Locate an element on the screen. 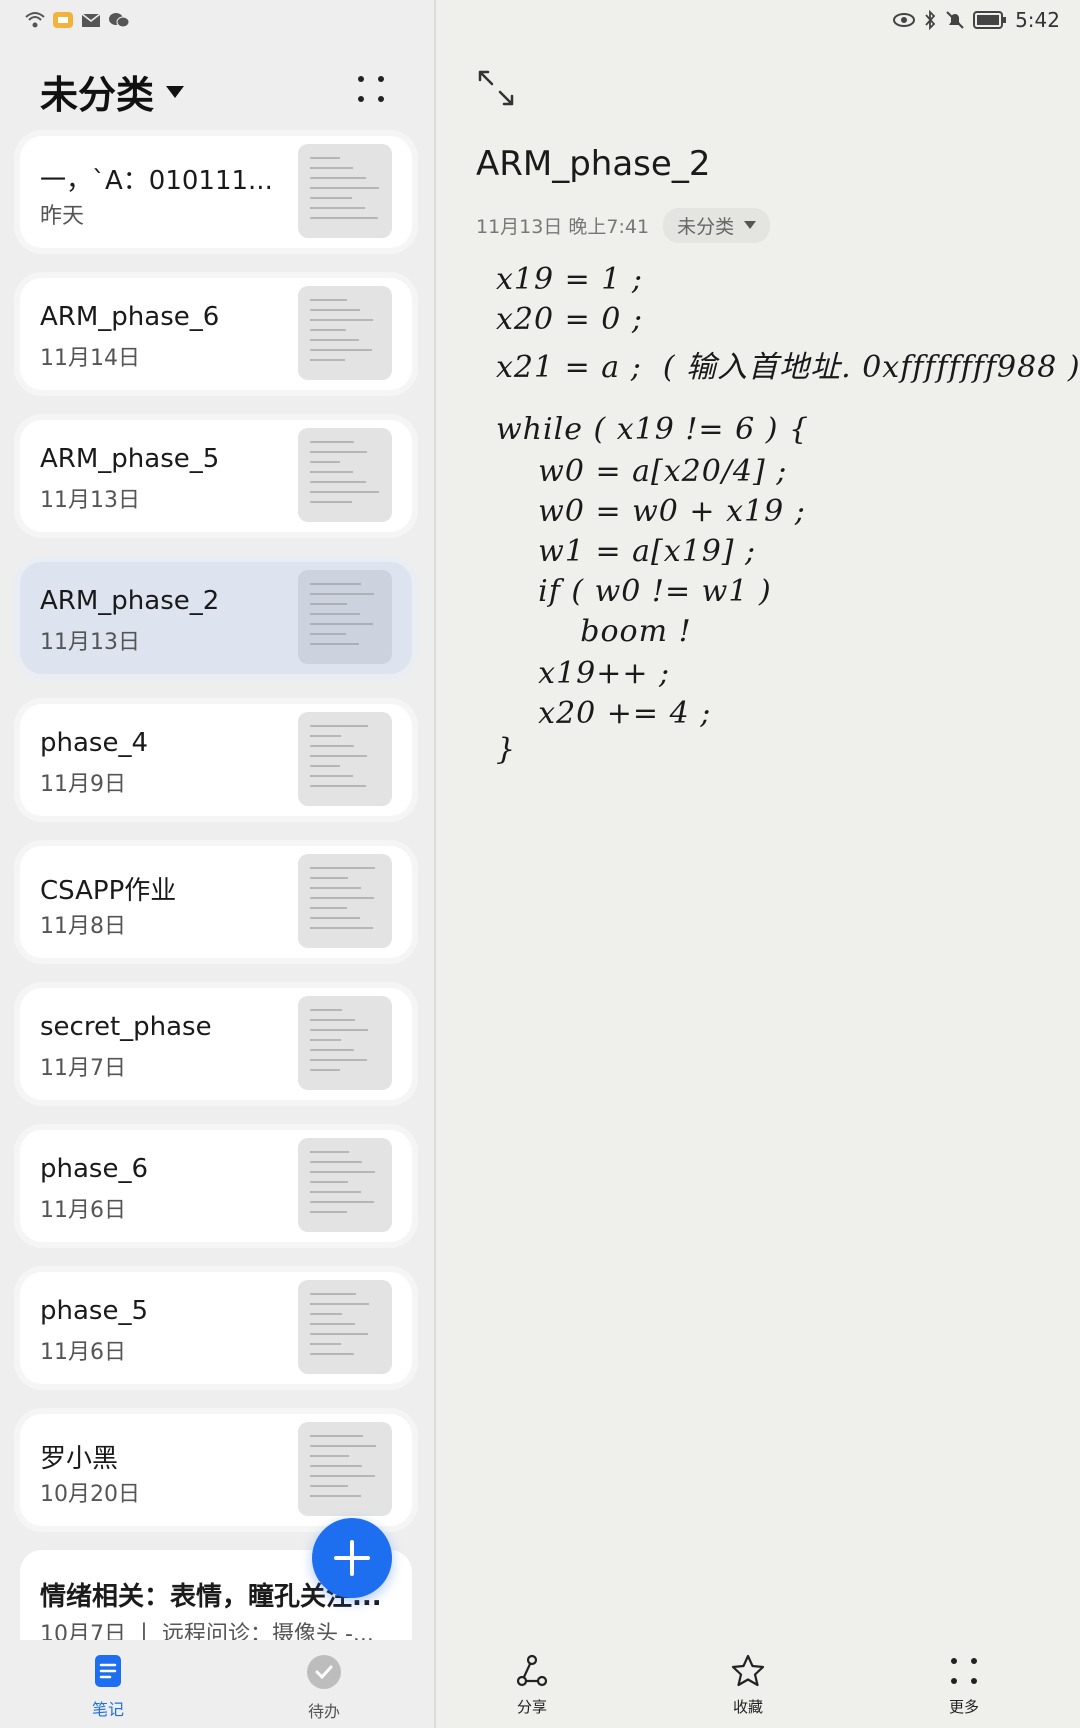  folder-selector: 未分类 is located at coordinates (112, 91).